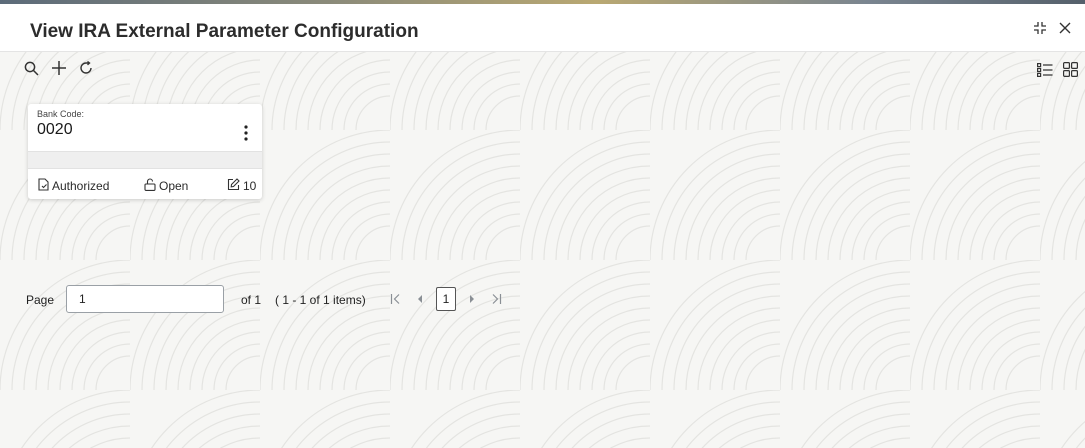 This screenshot has width=1085, height=448. I want to click on page-label: Page, so click(40, 300).